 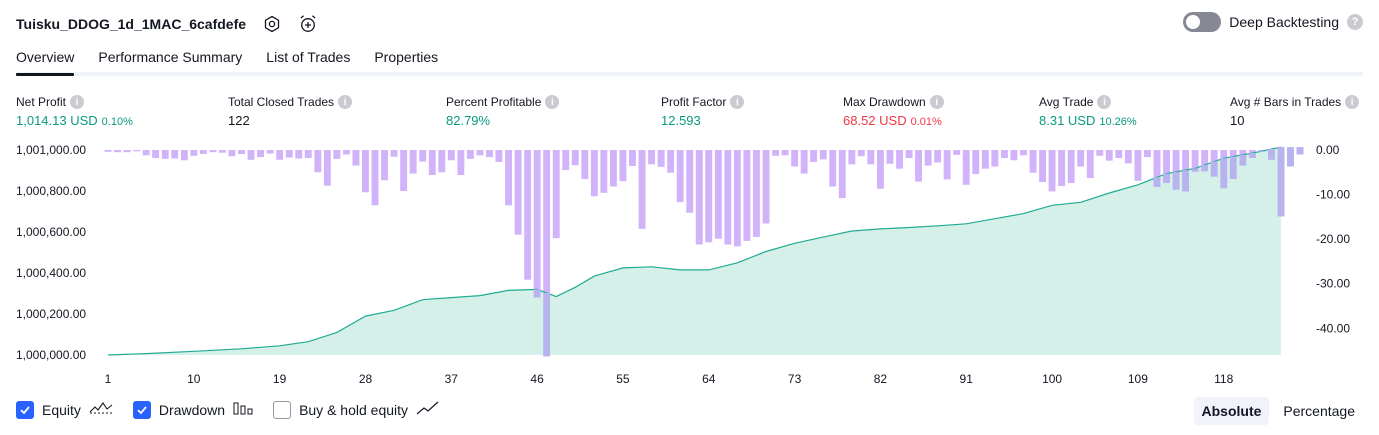 What do you see at coordinates (795, 379) in the screenshot?
I see `x-tick-label: 73` at bounding box center [795, 379].